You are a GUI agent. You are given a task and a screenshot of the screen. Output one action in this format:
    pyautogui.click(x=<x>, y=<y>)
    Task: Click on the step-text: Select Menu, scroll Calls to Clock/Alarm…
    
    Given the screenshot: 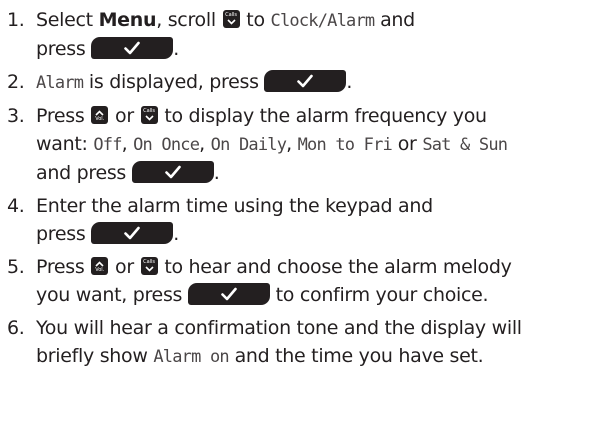 What is the action you would take?
    pyautogui.click(x=310, y=34)
    